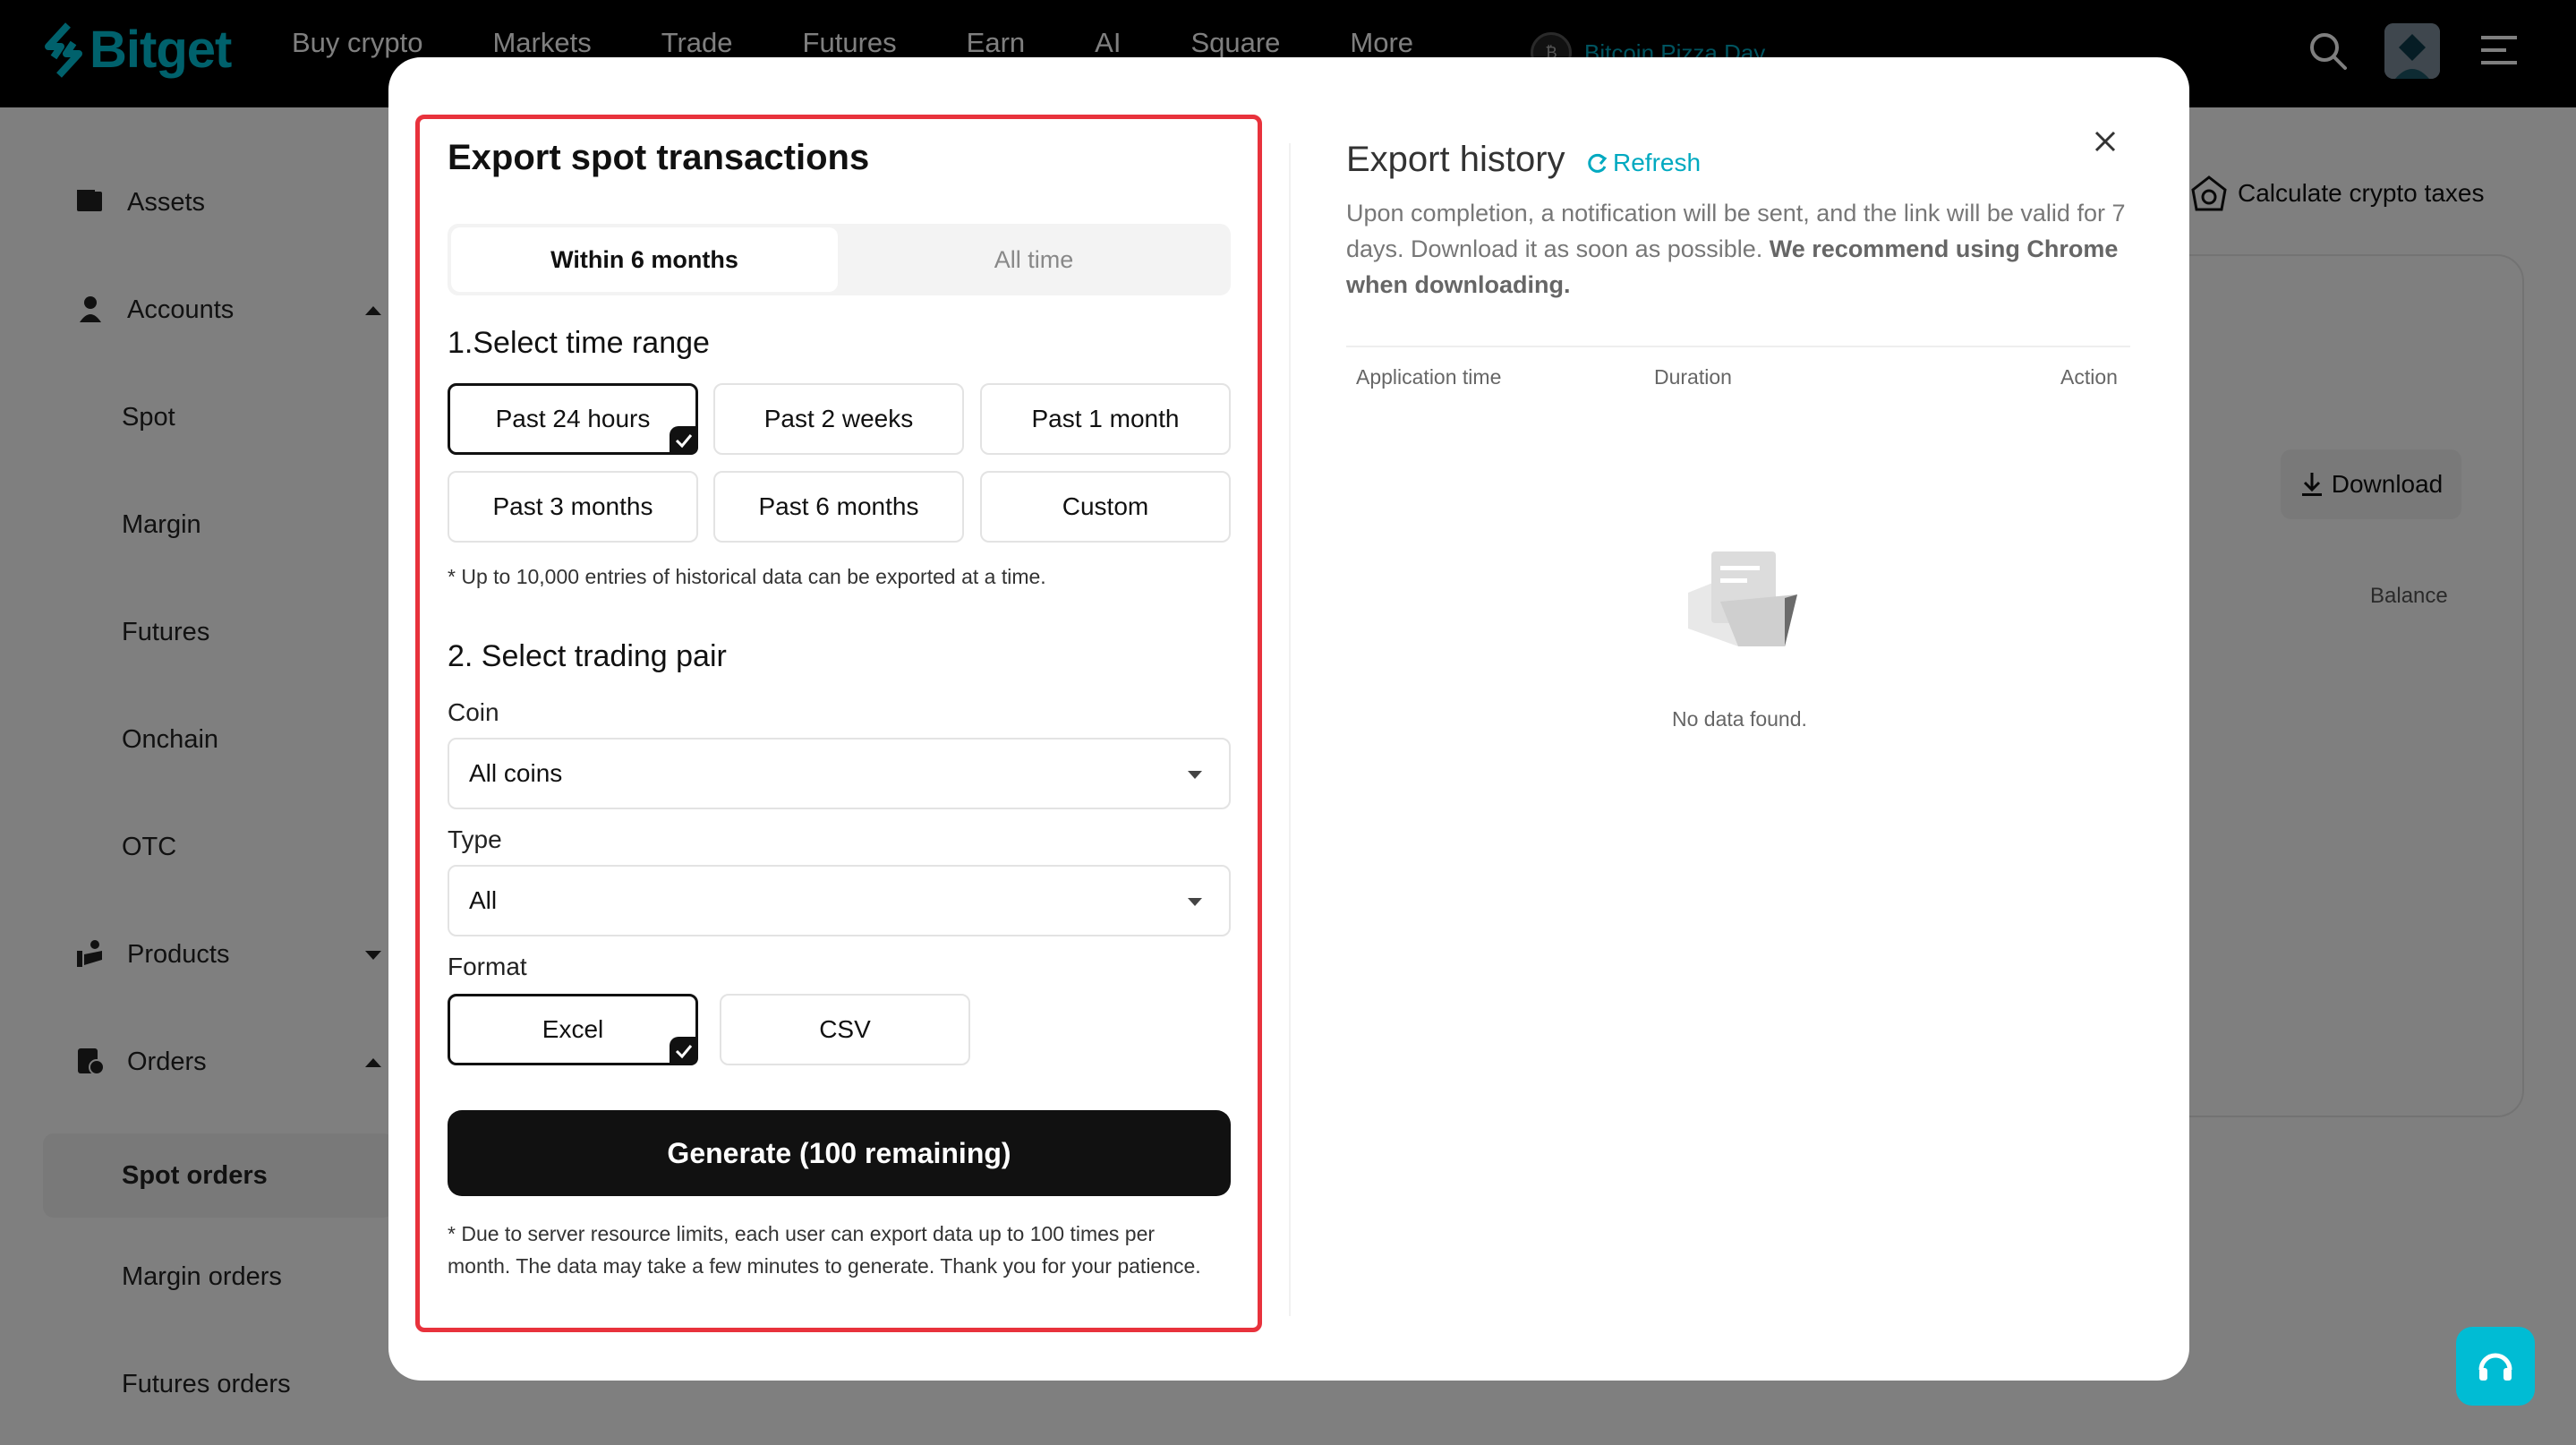  Describe the element at coordinates (475, 839) in the screenshot. I see `type-label: Type` at that location.